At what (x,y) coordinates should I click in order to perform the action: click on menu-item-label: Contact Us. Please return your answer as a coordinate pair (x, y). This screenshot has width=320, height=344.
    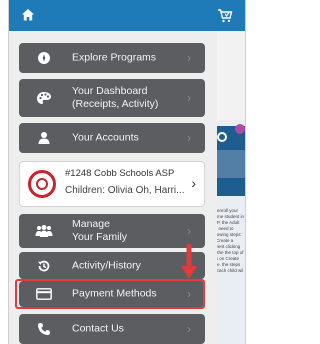
    Looking at the image, I should click on (98, 328).